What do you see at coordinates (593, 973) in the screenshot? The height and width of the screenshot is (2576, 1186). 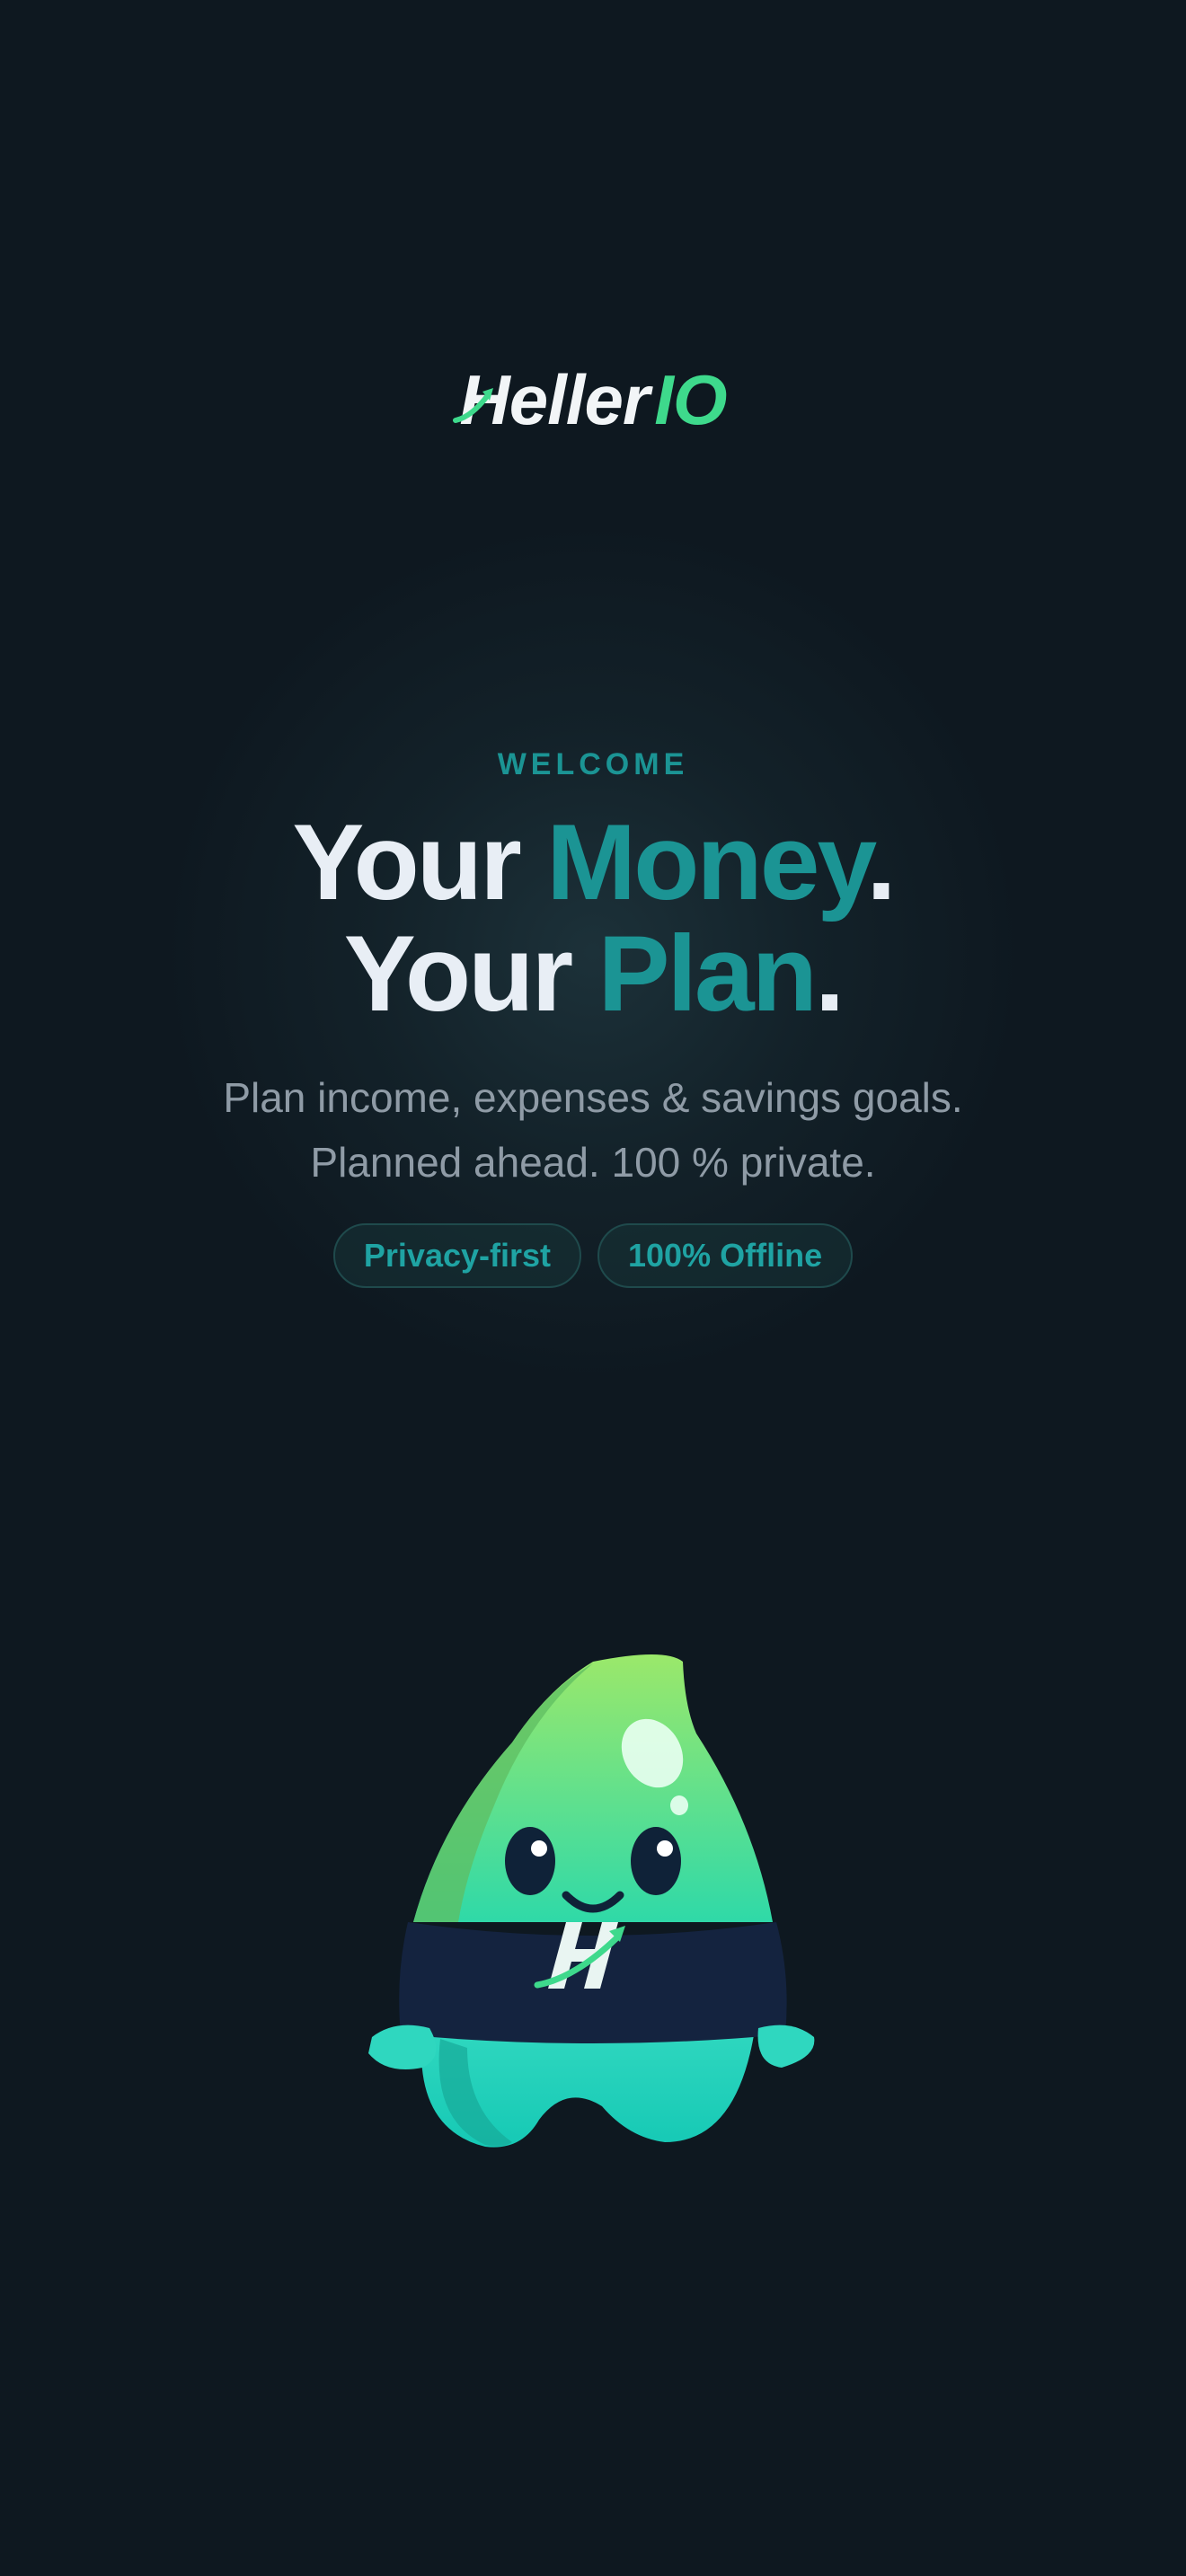 I see `headline-line-2: Your Plan.` at bounding box center [593, 973].